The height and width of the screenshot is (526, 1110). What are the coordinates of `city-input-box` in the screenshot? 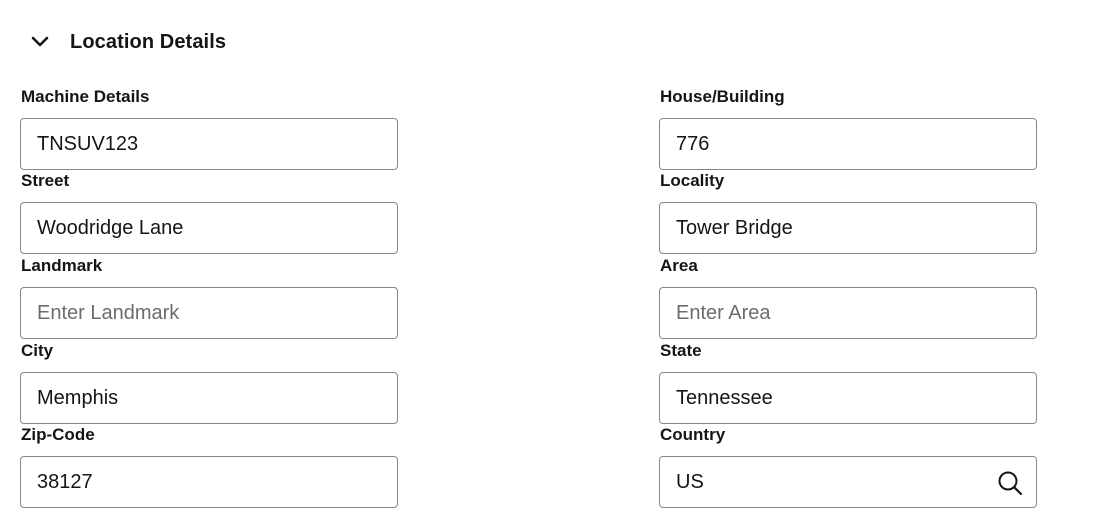 It's located at (209, 398).